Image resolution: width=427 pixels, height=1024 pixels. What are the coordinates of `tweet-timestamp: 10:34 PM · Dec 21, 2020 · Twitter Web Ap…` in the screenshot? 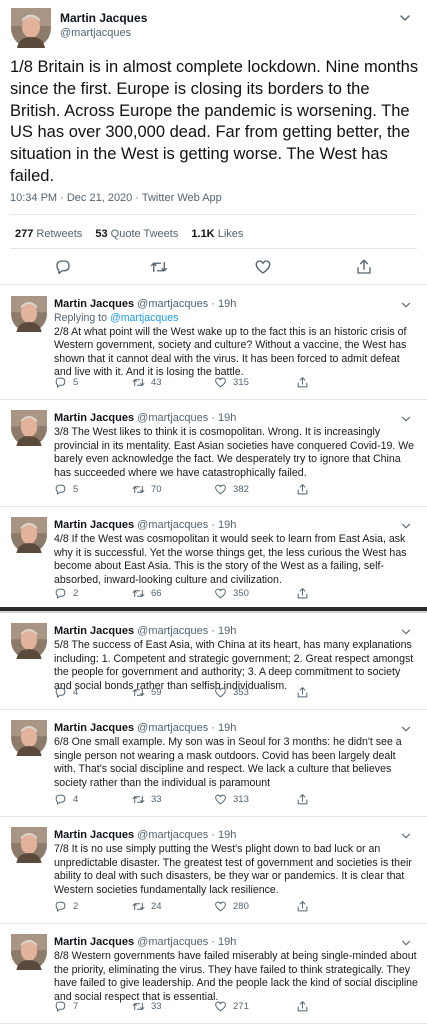 It's located at (116, 198).